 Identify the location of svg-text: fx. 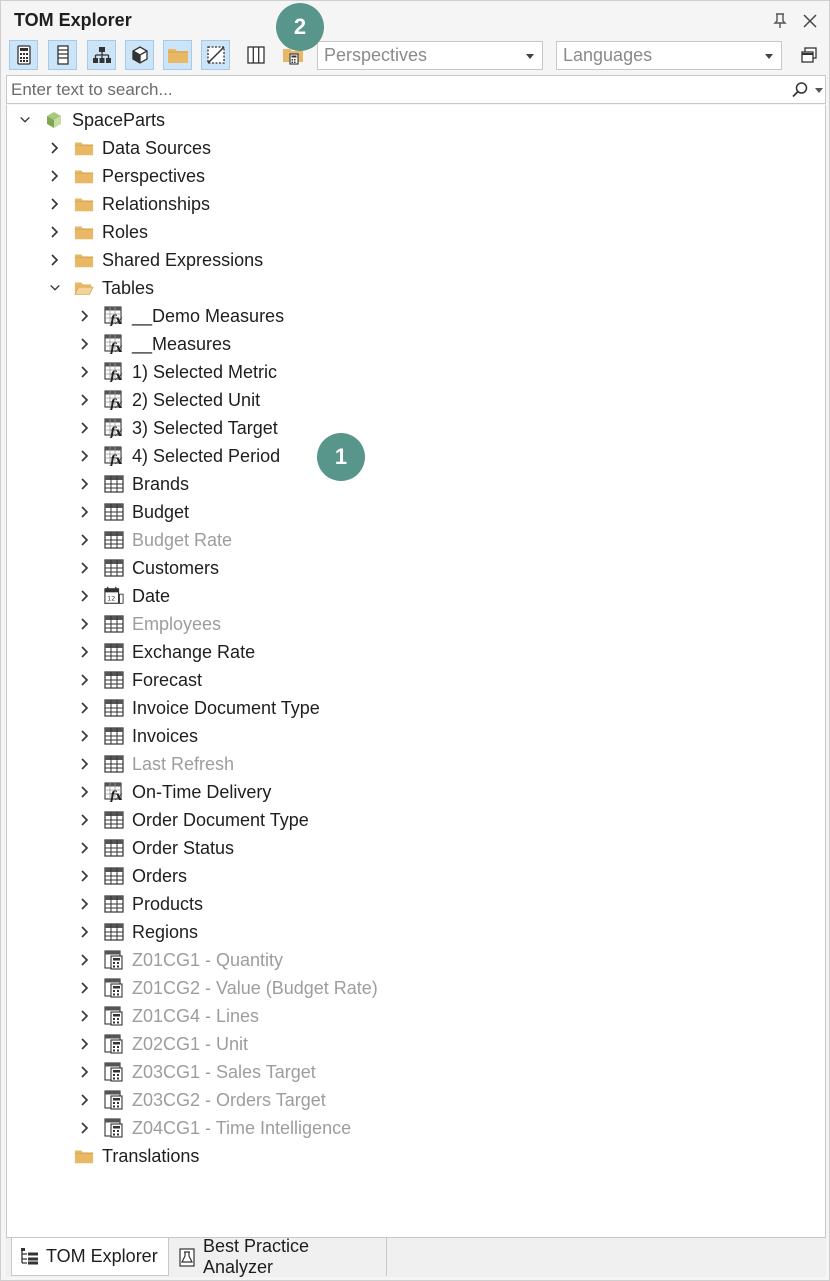
(116, 403).